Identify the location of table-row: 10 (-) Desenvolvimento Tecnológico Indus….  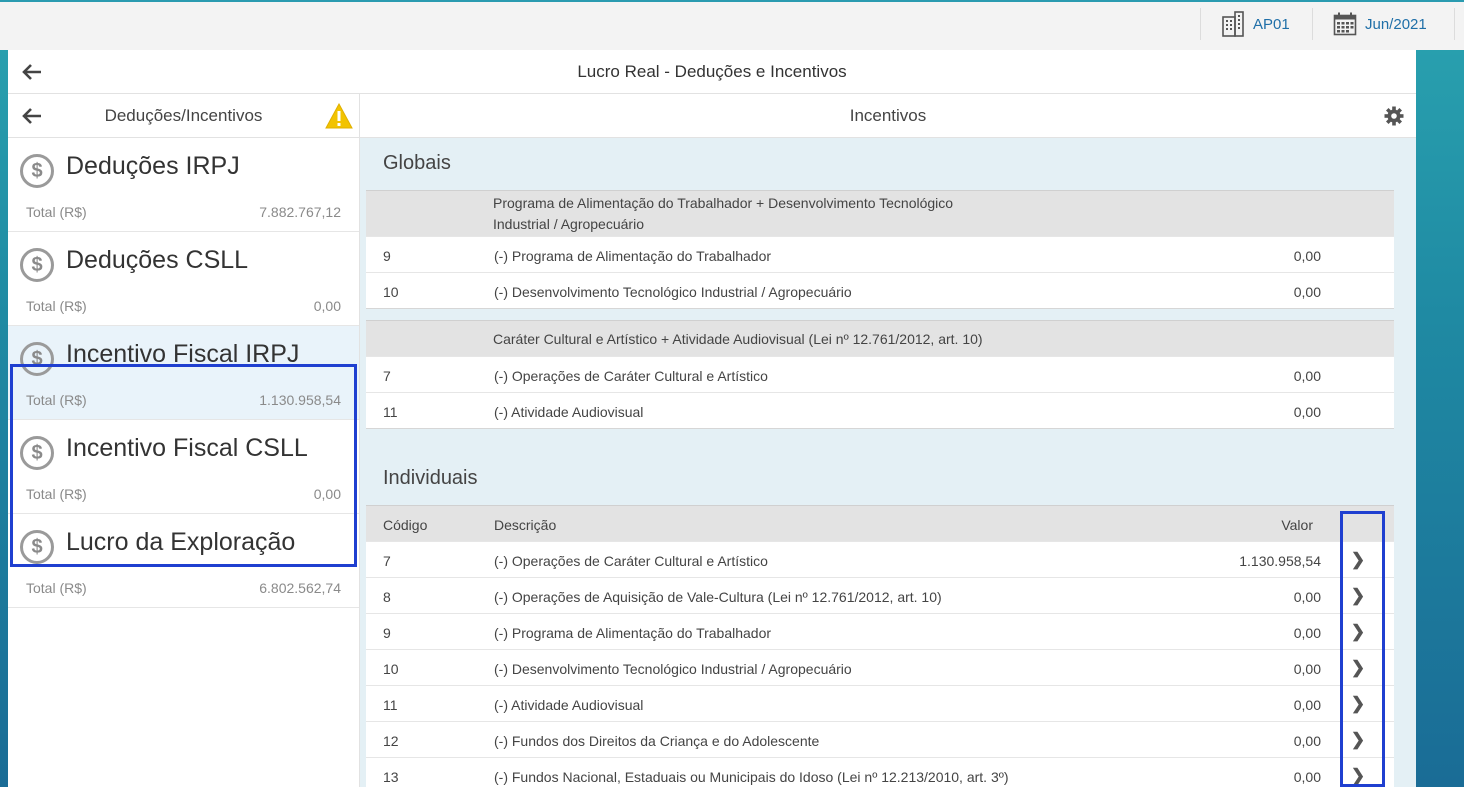
(880, 667).